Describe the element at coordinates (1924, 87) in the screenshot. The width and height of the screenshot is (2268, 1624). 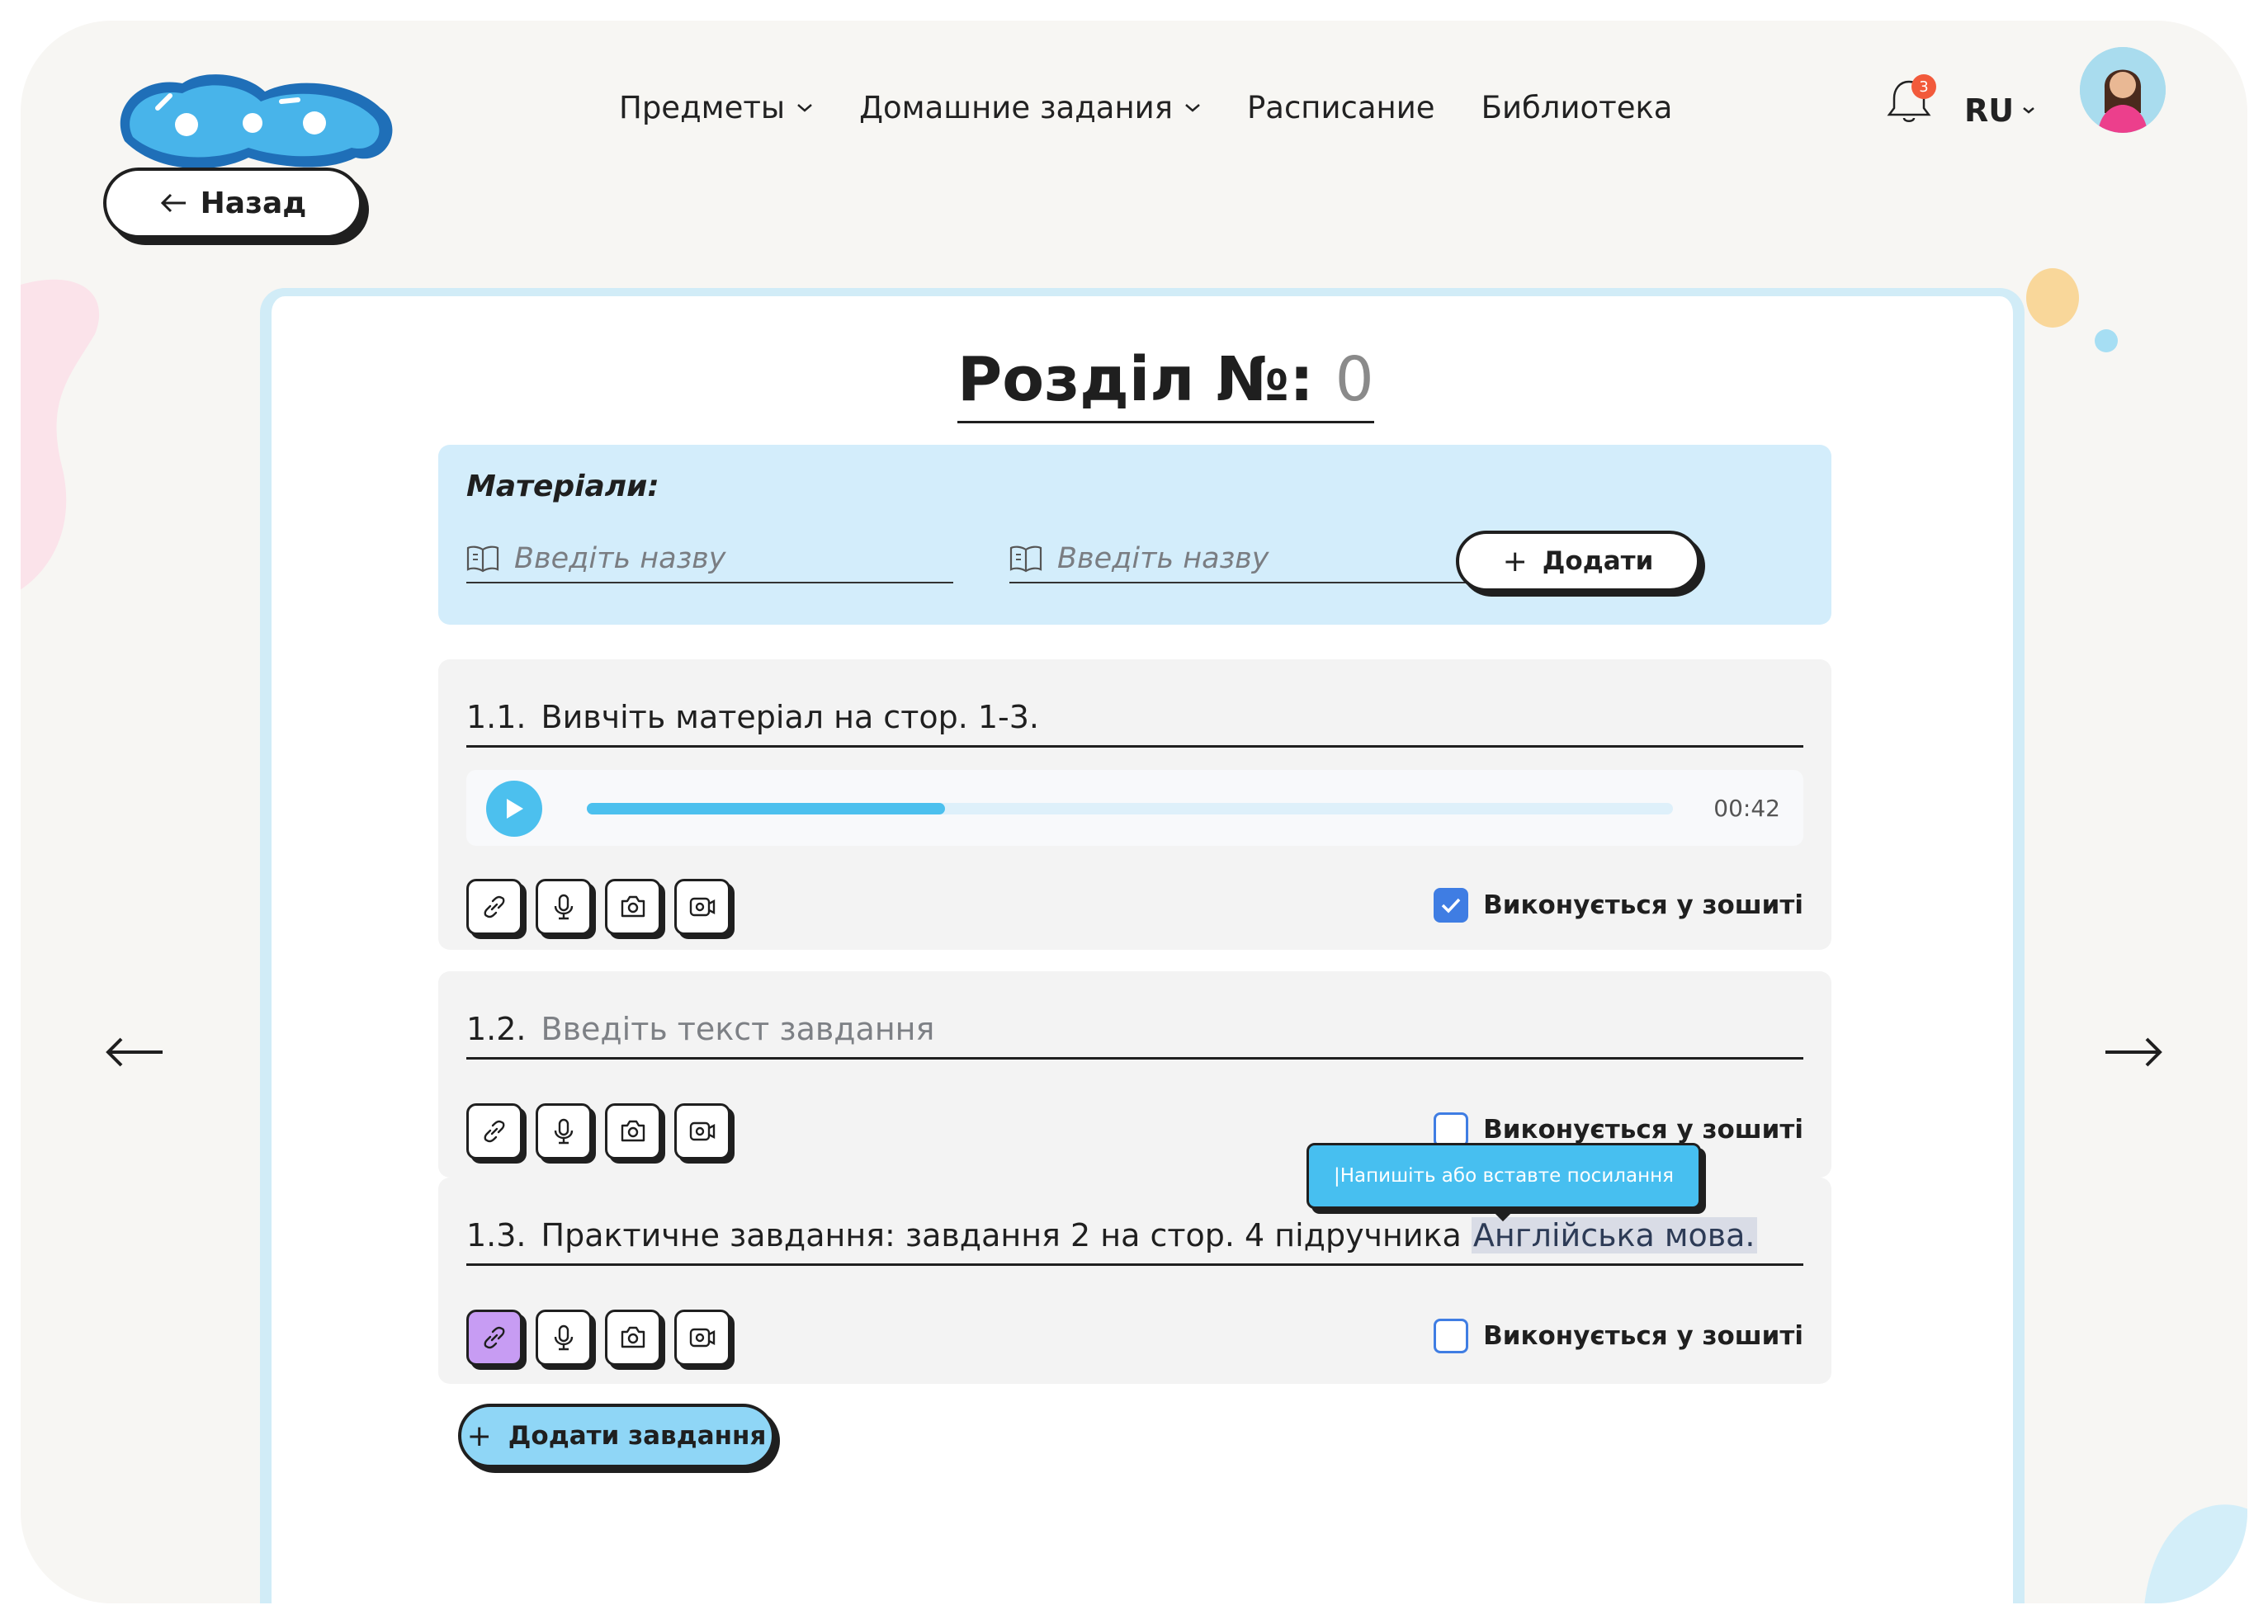
I see `notification-badge: 3` at that location.